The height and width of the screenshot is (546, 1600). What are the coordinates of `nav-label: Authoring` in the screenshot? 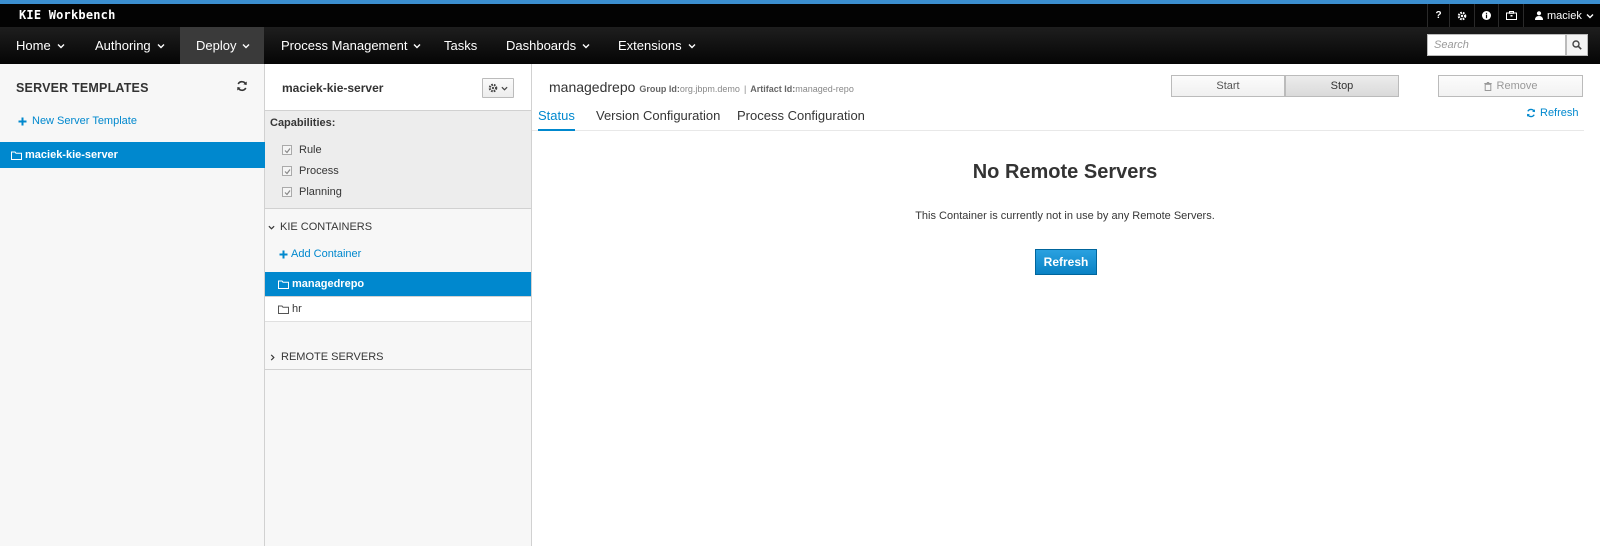 It's located at (123, 45).